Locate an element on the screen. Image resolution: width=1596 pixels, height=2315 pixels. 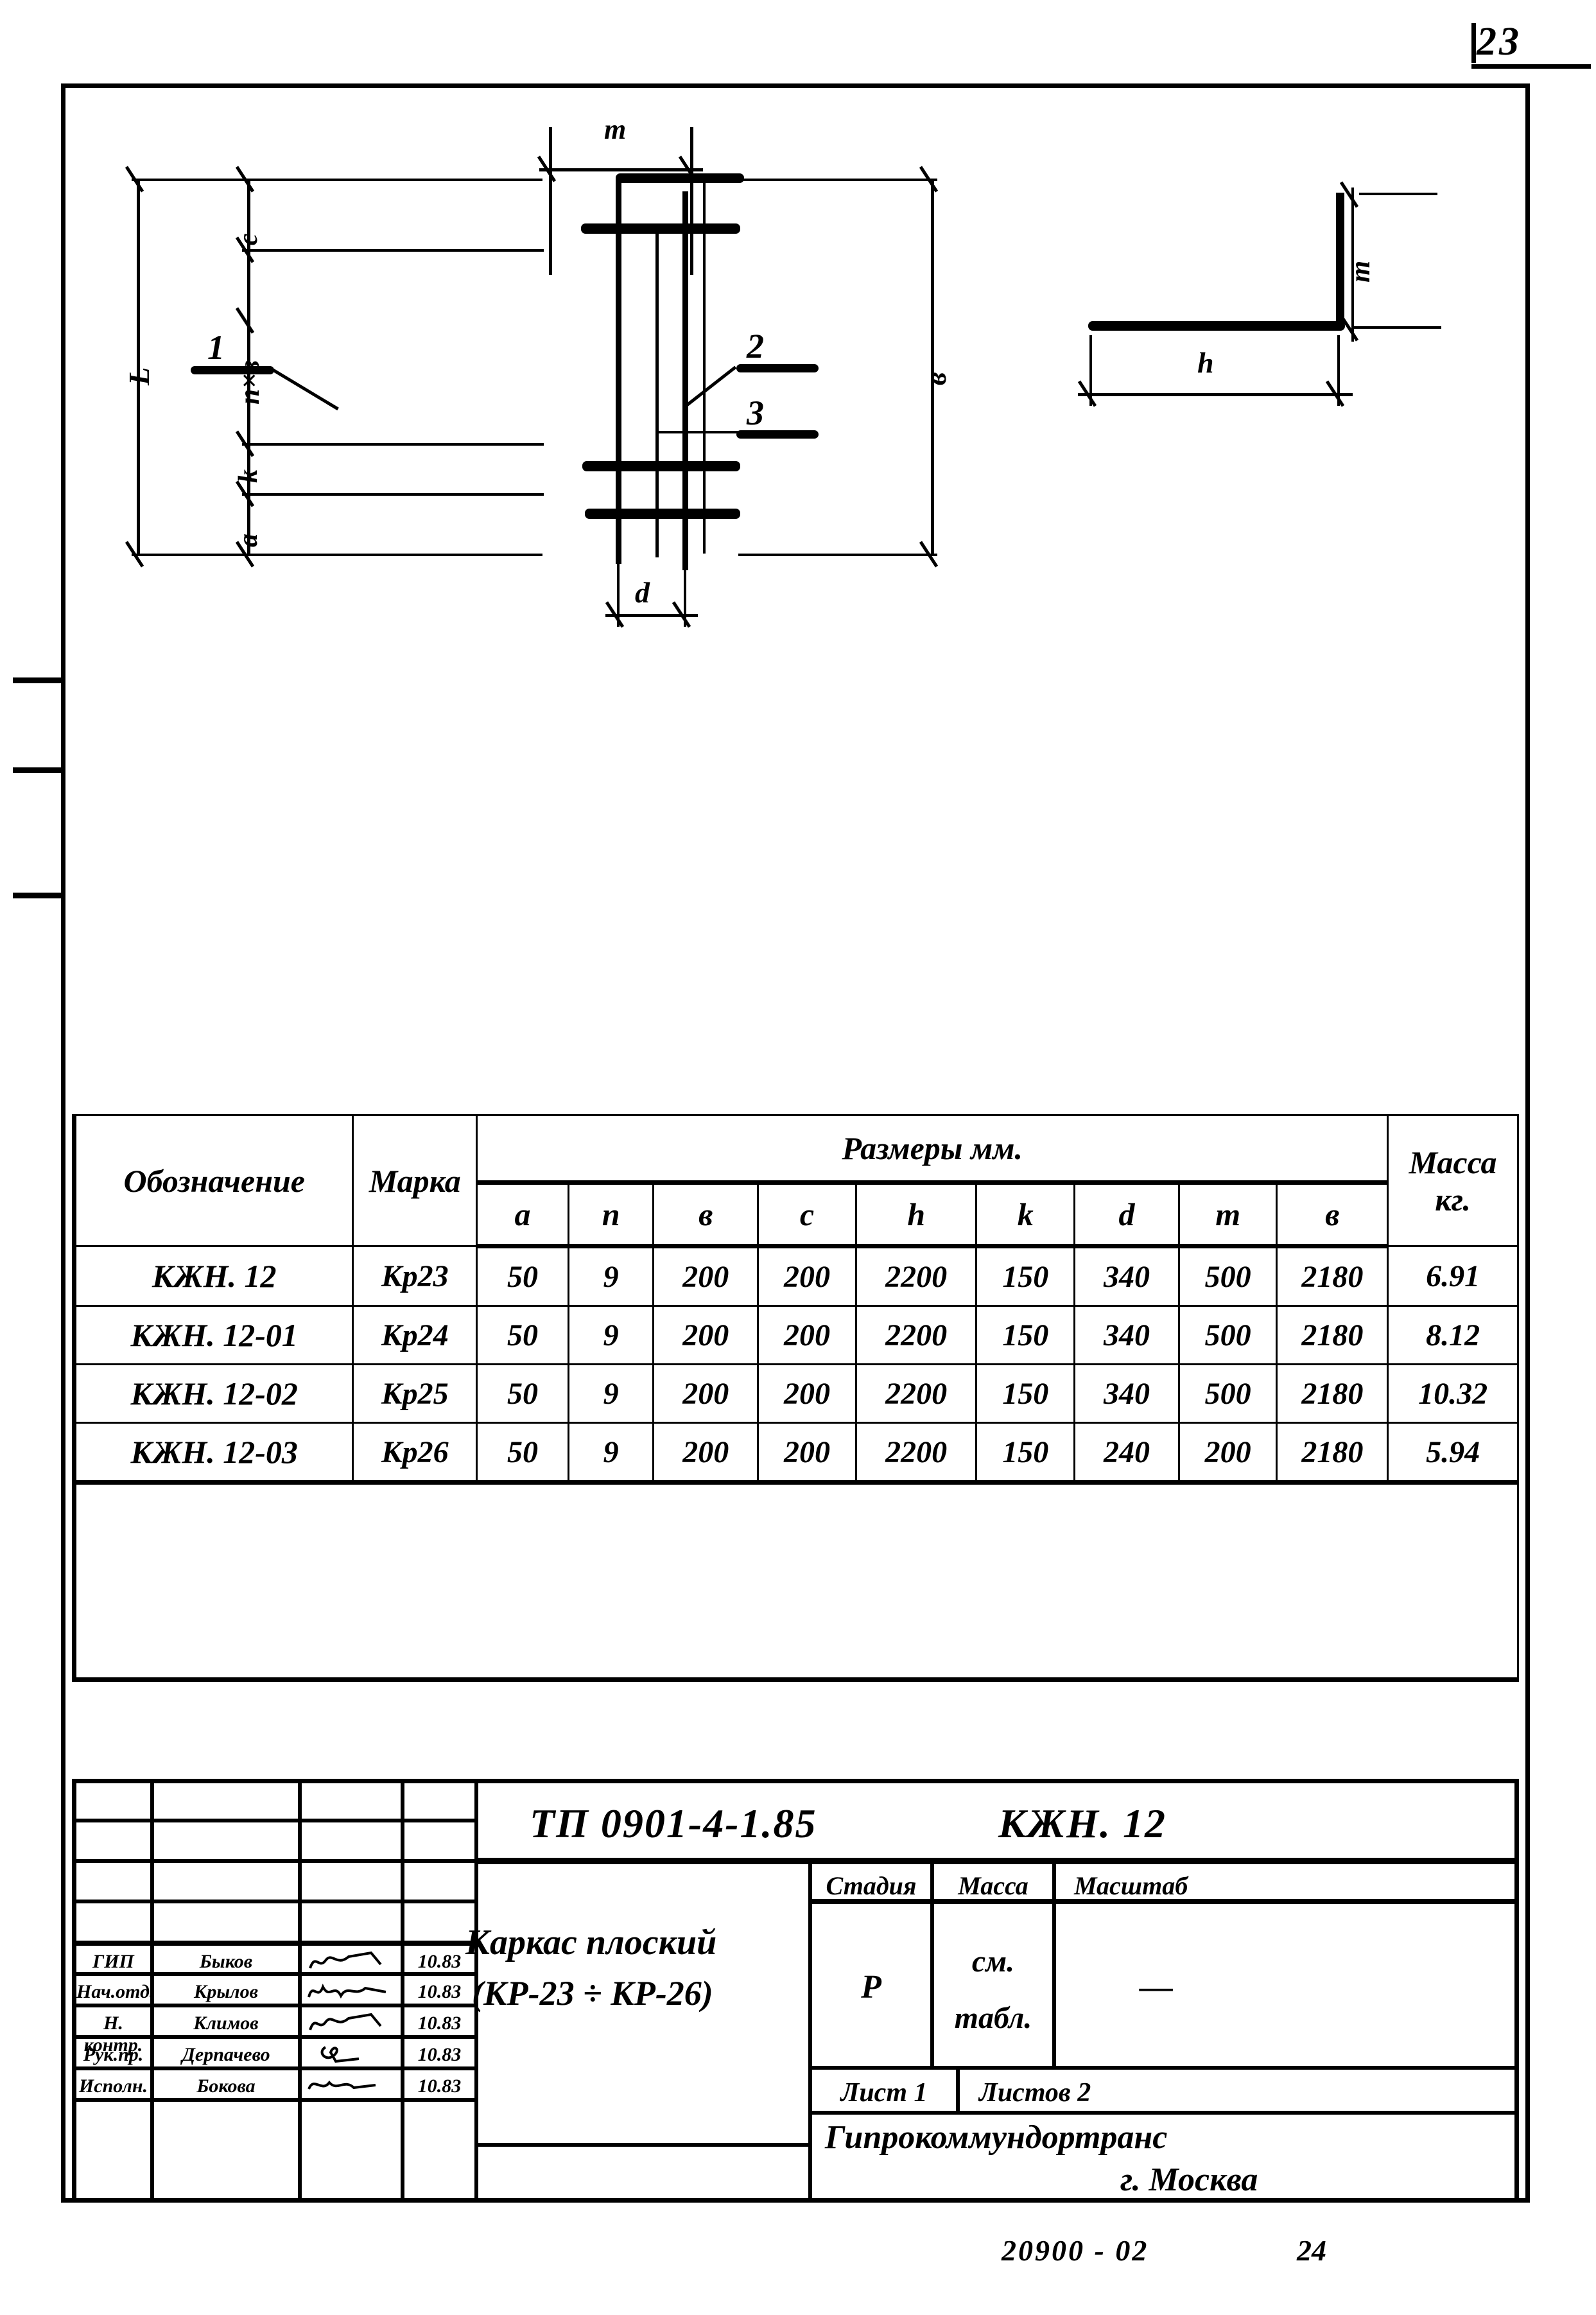
header-mass: Масса кг. is located at coordinates (1453, 1180).